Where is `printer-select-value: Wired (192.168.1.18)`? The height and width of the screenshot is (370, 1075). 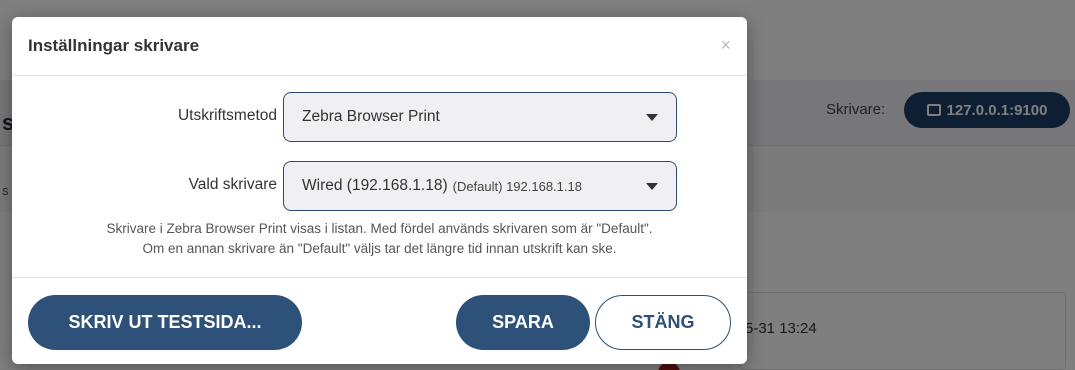
printer-select-value: Wired (192.168.1.18) is located at coordinates (375, 185).